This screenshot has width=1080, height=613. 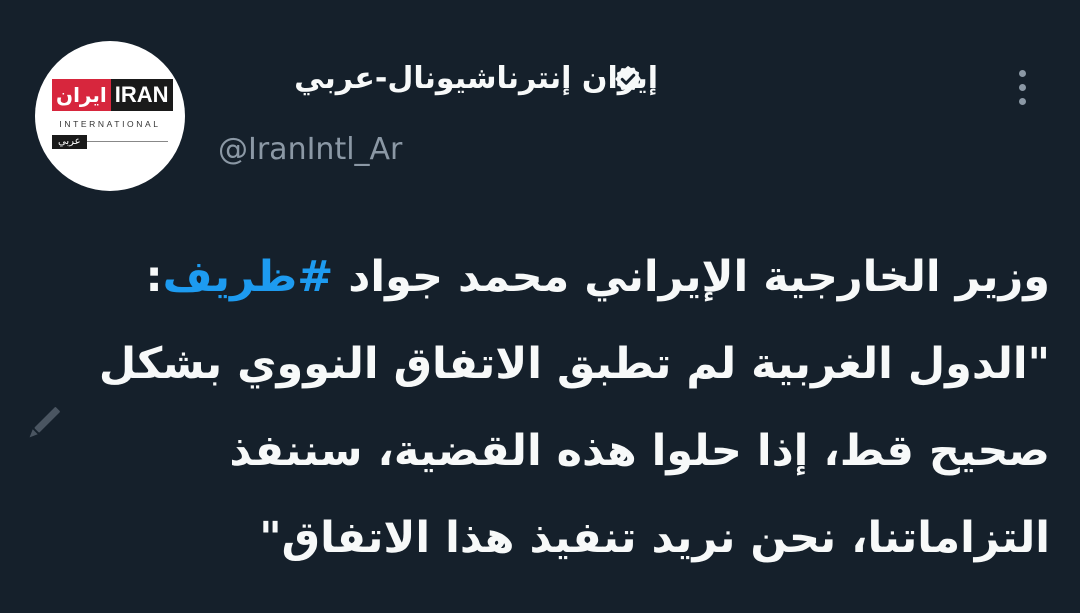 What do you see at coordinates (248, 277) in the screenshot?
I see `hashtag-link: #ظريف` at bounding box center [248, 277].